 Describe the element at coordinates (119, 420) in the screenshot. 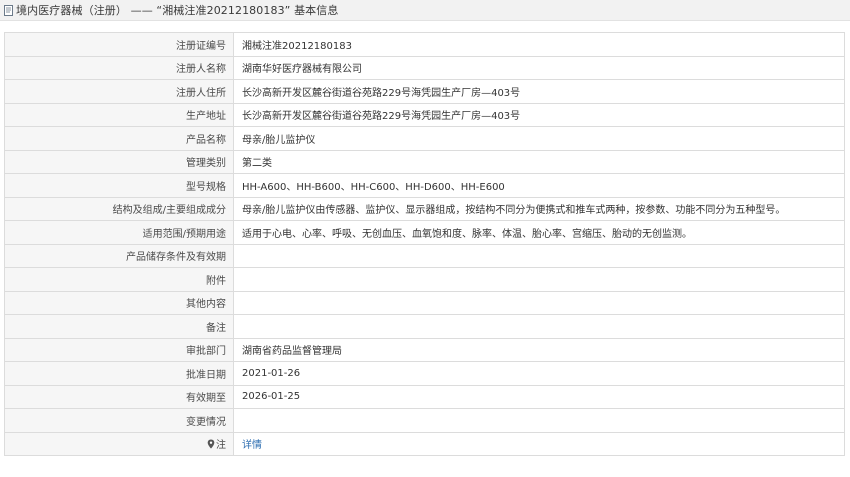

I see `row-label: 变更情况` at that location.